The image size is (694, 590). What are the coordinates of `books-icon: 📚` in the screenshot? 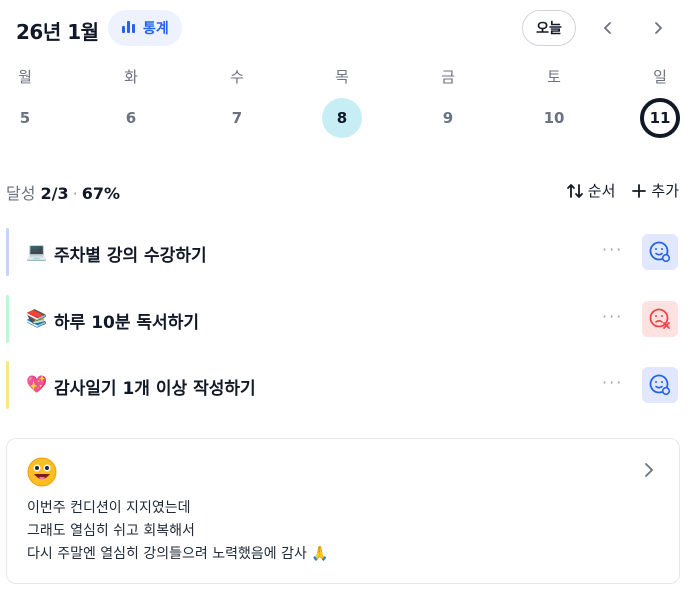 It's located at (37, 319).